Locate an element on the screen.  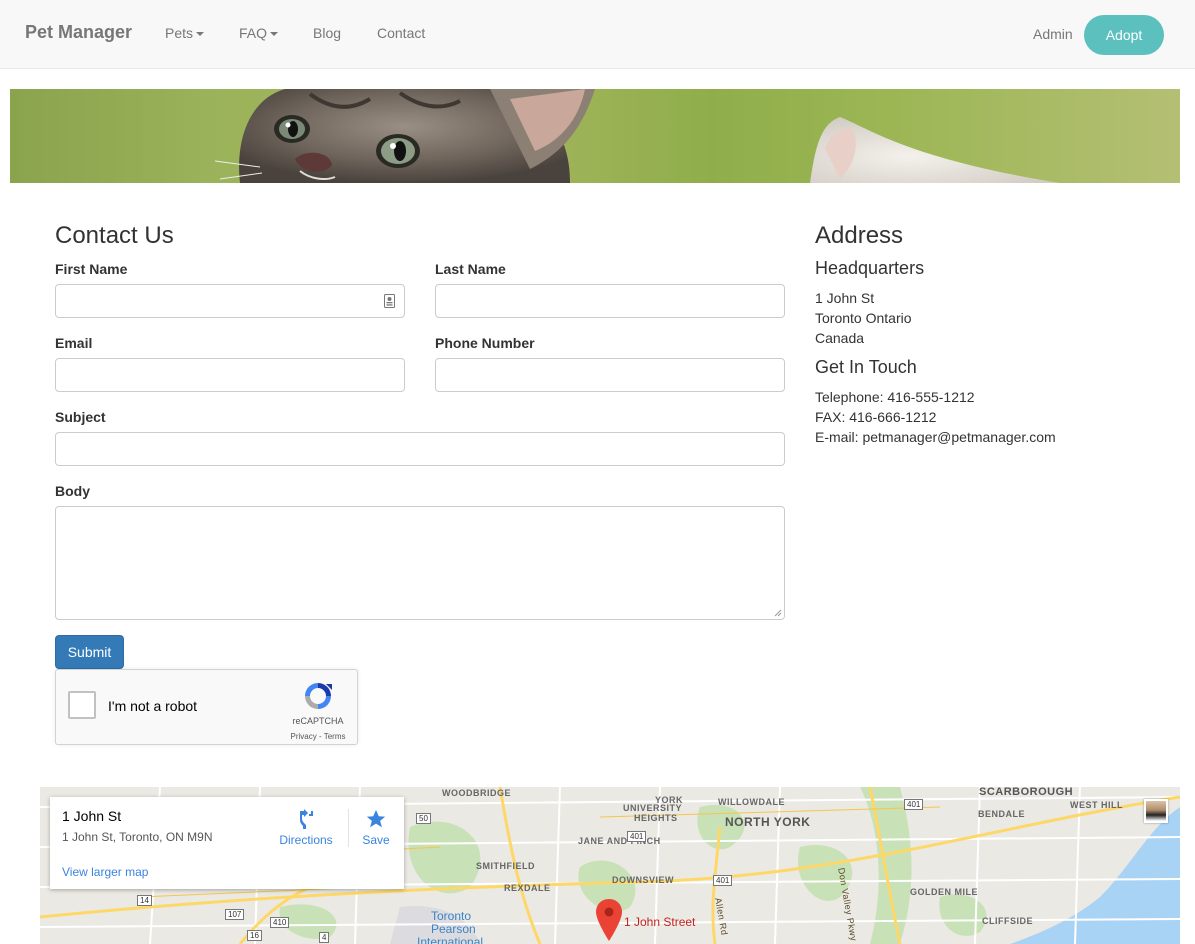
nav-faq-label: FAQ is located at coordinates (253, 33).